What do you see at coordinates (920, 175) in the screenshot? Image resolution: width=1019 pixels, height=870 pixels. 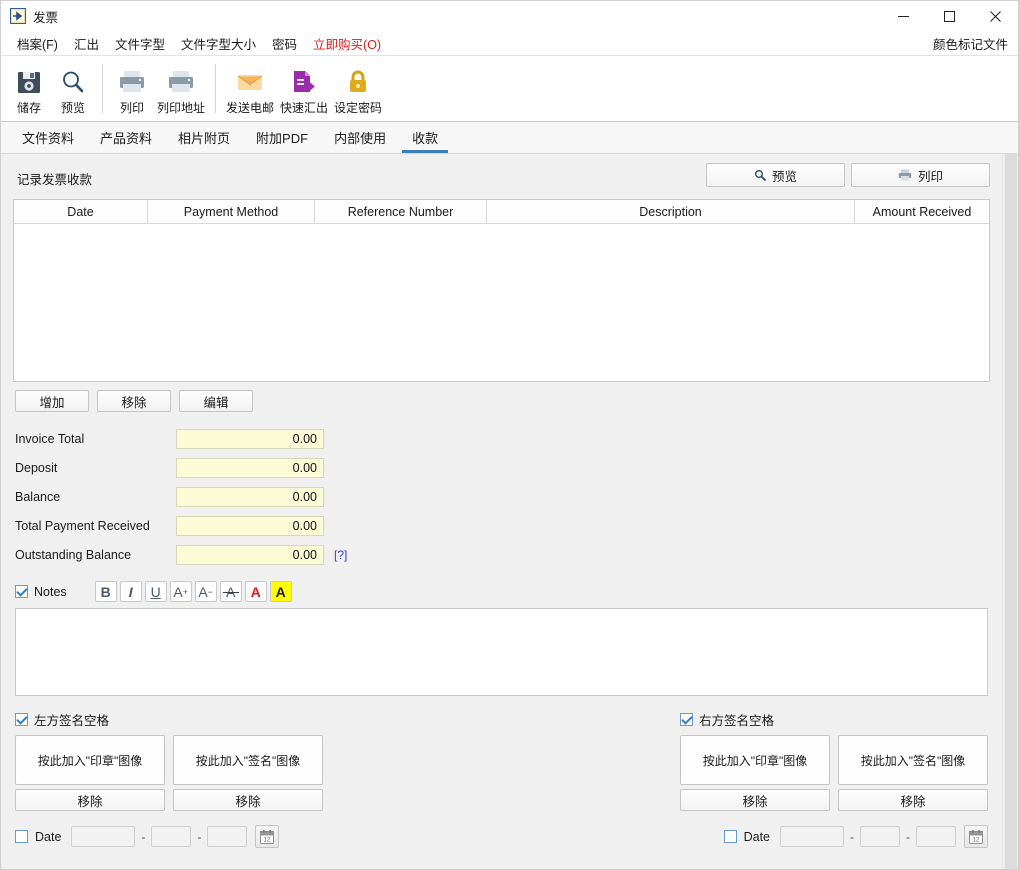 I see `print-button: 列印` at bounding box center [920, 175].